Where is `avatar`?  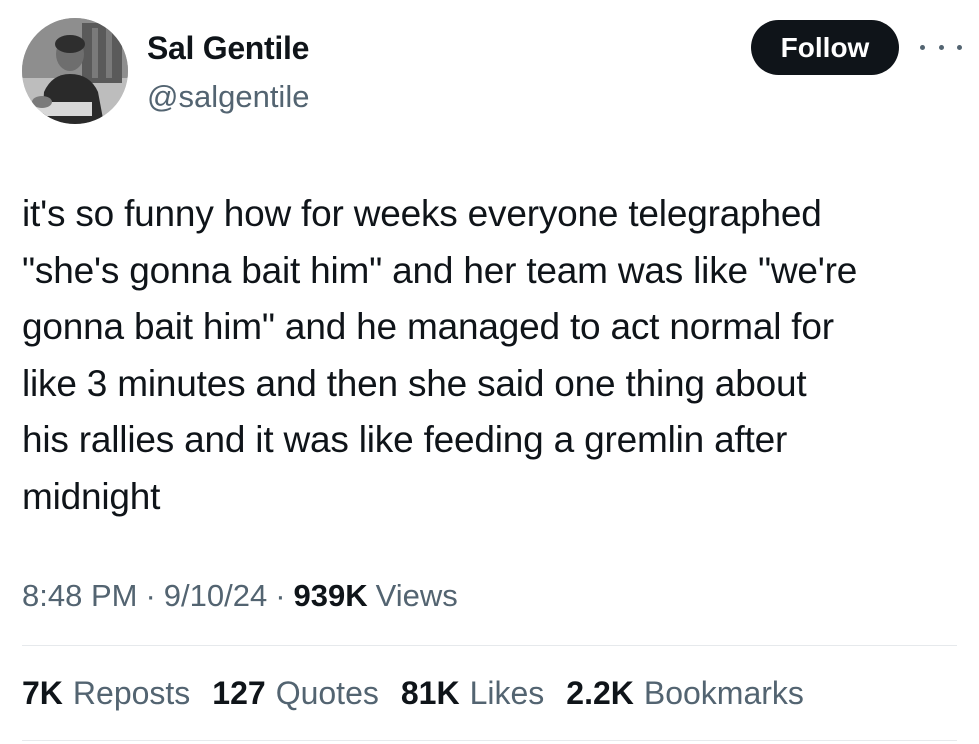
avatar is located at coordinates (75, 71).